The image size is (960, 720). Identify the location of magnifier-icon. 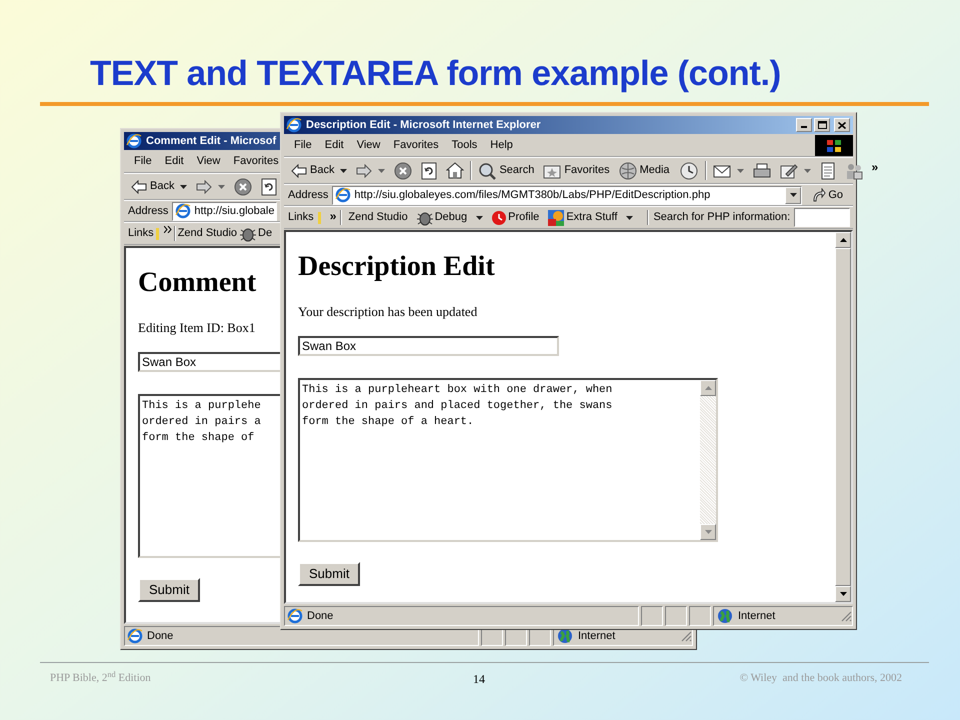
(487, 171).